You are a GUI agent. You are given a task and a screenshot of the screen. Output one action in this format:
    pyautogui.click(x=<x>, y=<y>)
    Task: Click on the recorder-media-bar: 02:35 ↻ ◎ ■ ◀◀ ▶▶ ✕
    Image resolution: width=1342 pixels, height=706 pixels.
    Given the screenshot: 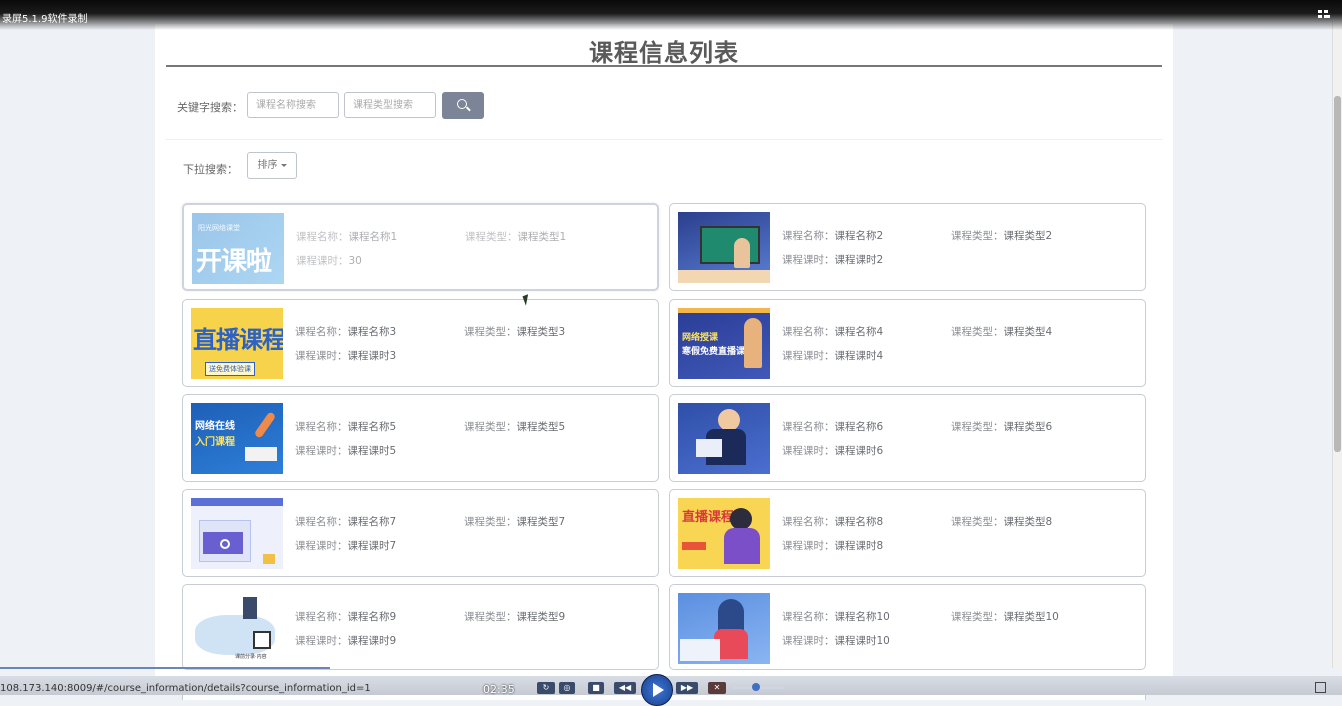 What is the action you would take?
    pyautogui.click(x=671, y=685)
    